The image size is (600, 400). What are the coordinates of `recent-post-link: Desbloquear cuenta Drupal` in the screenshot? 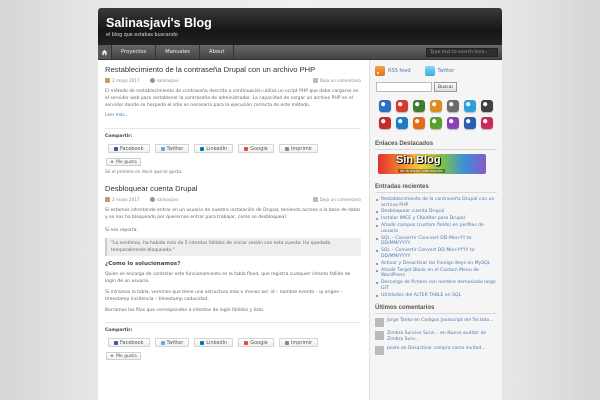 It's located at (436, 212).